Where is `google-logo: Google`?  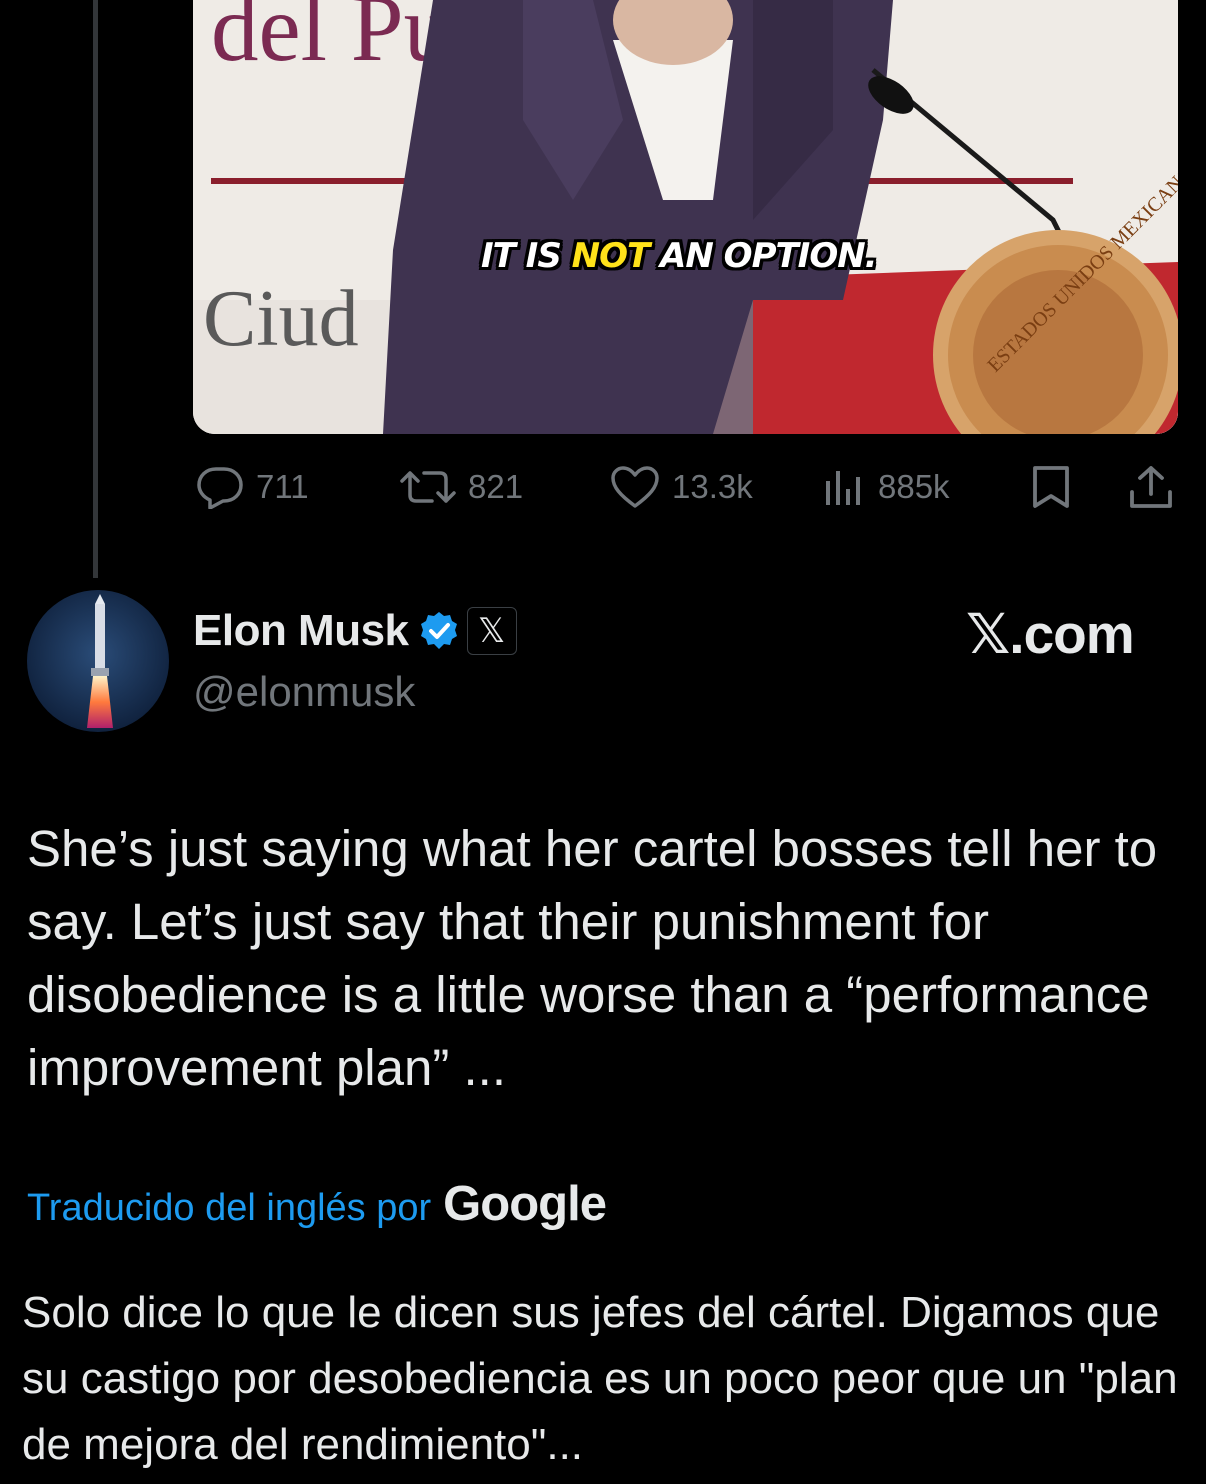 google-logo: Google is located at coordinates (525, 1204).